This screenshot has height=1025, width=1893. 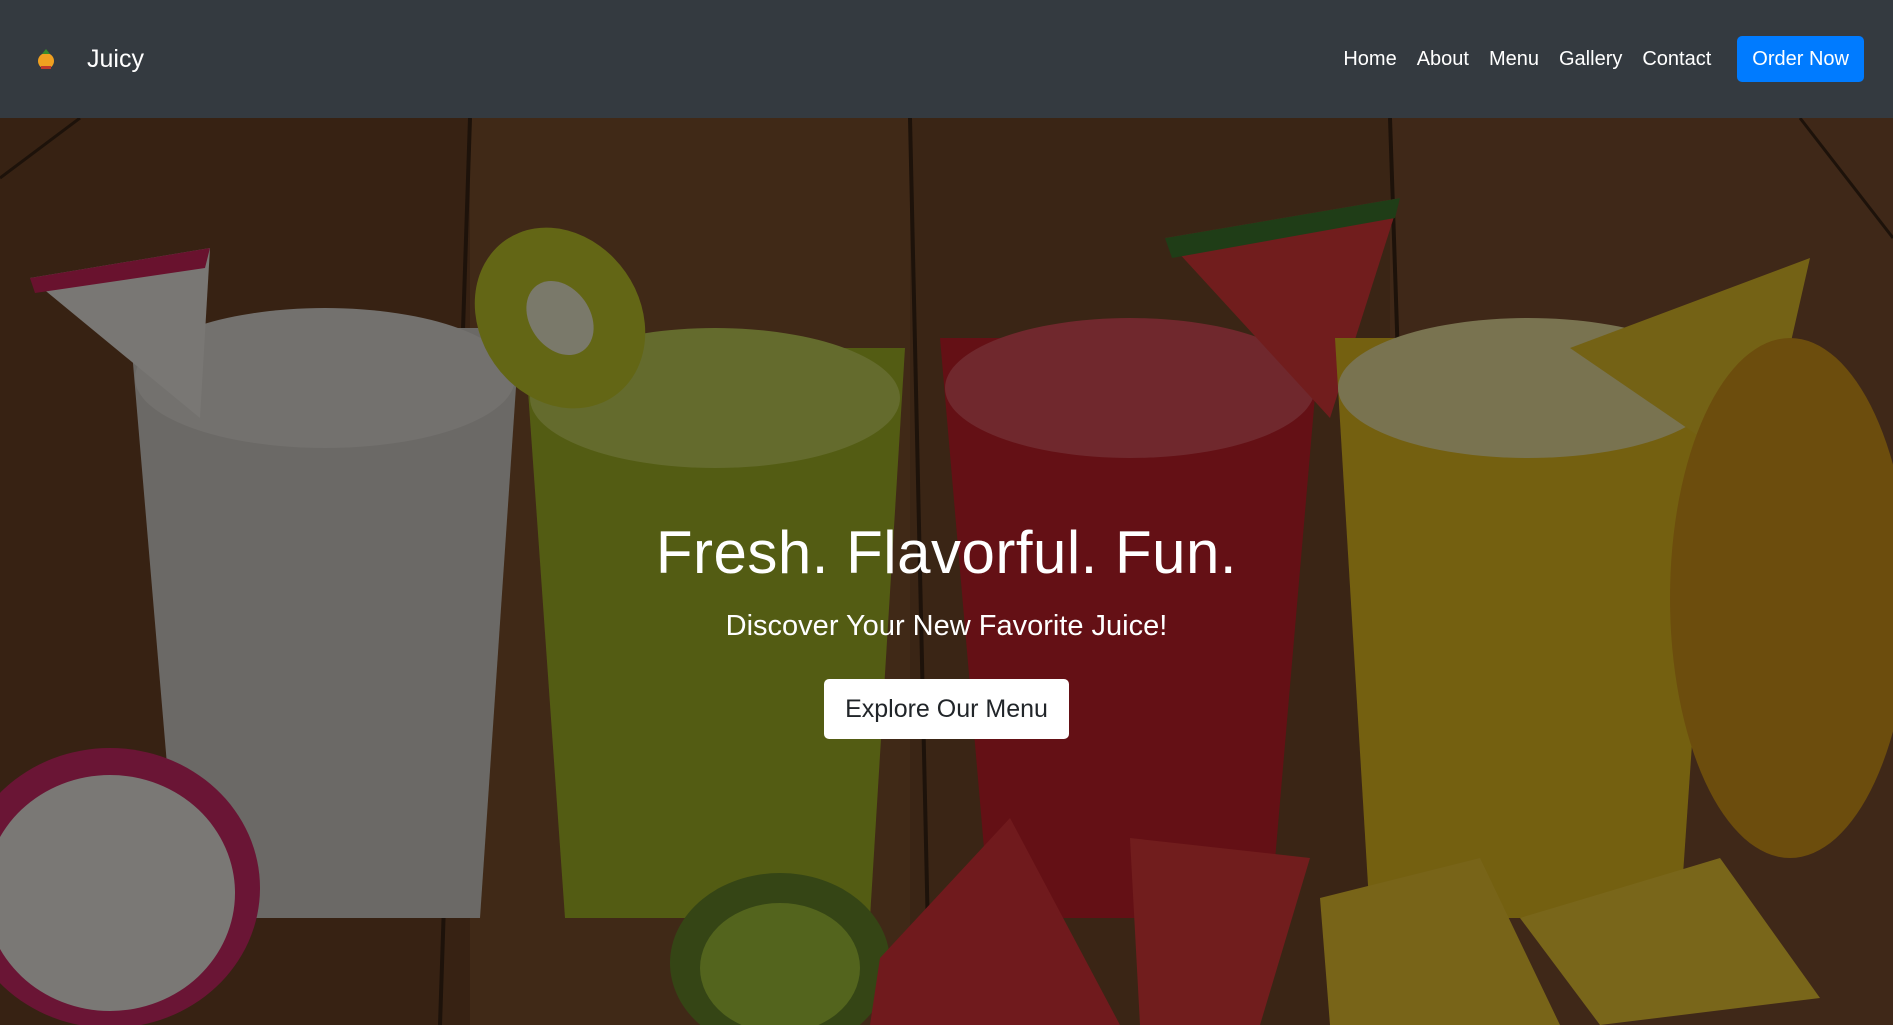 What do you see at coordinates (946, 552) in the screenshot?
I see `hero-title: Fresh. Flavorful. Fun.` at bounding box center [946, 552].